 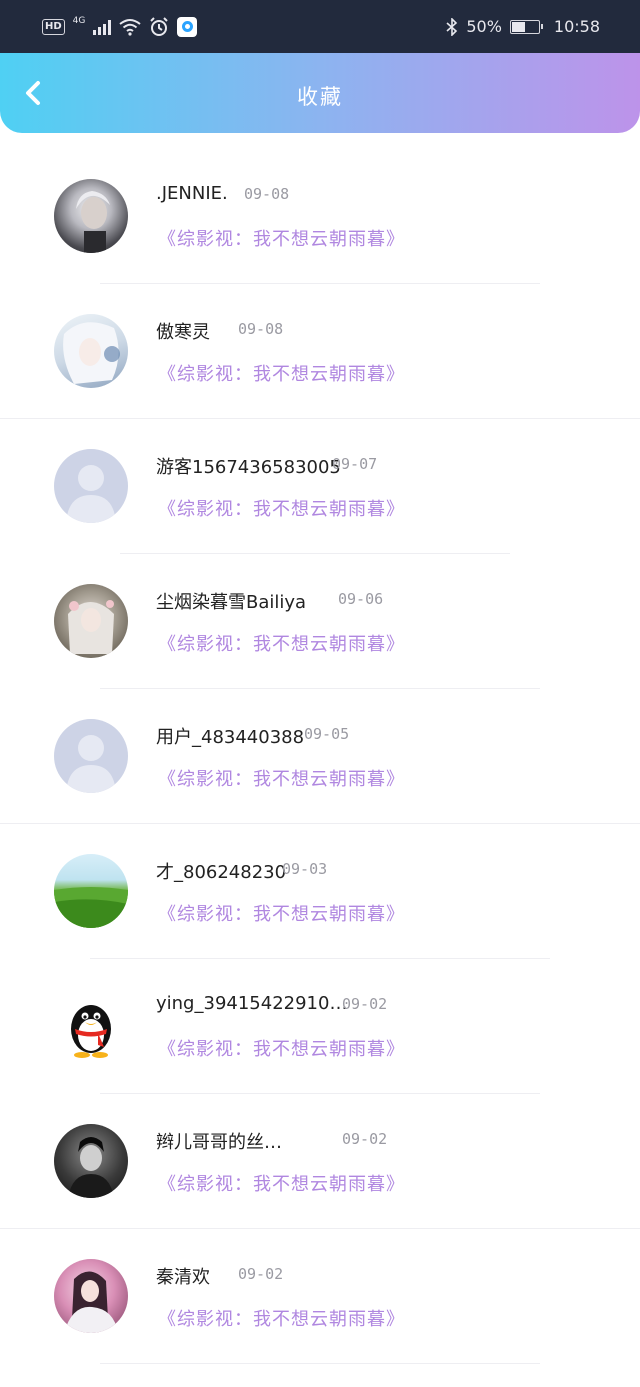 I want to click on hd-badge: HD, so click(x=53, y=26).